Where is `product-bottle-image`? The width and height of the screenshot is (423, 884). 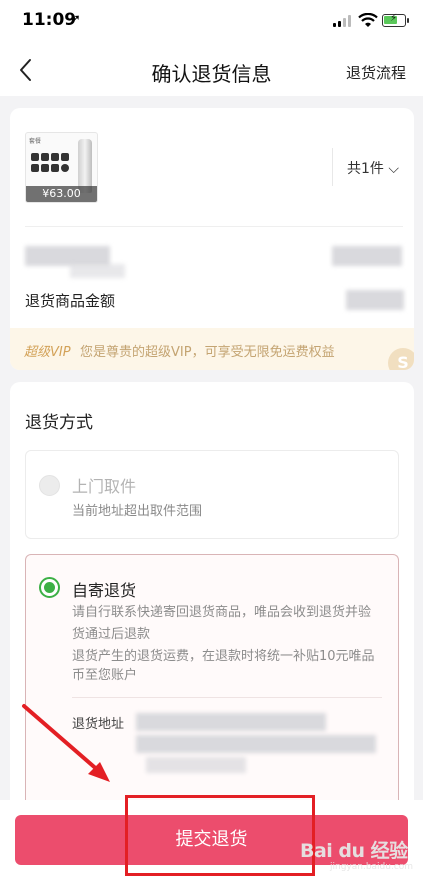
product-bottle-image is located at coordinates (85, 166).